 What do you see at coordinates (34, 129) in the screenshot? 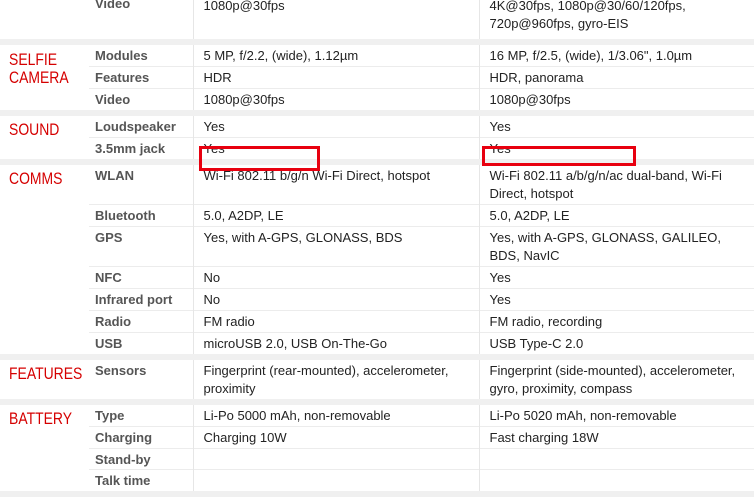
I see `section-title-sound: SOUND` at bounding box center [34, 129].